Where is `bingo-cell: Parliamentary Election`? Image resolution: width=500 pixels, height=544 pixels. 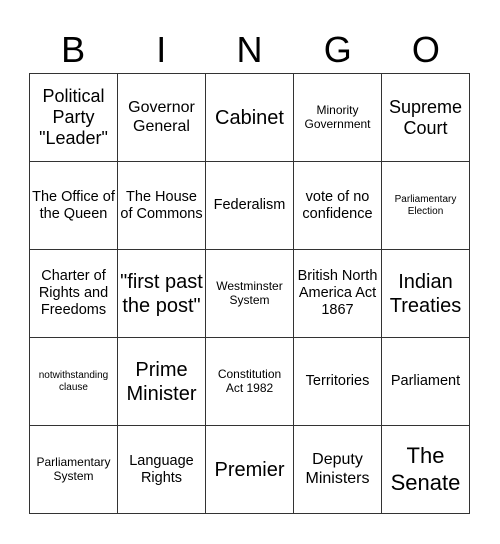 bingo-cell: Parliamentary Election is located at coordinates (426, 206).